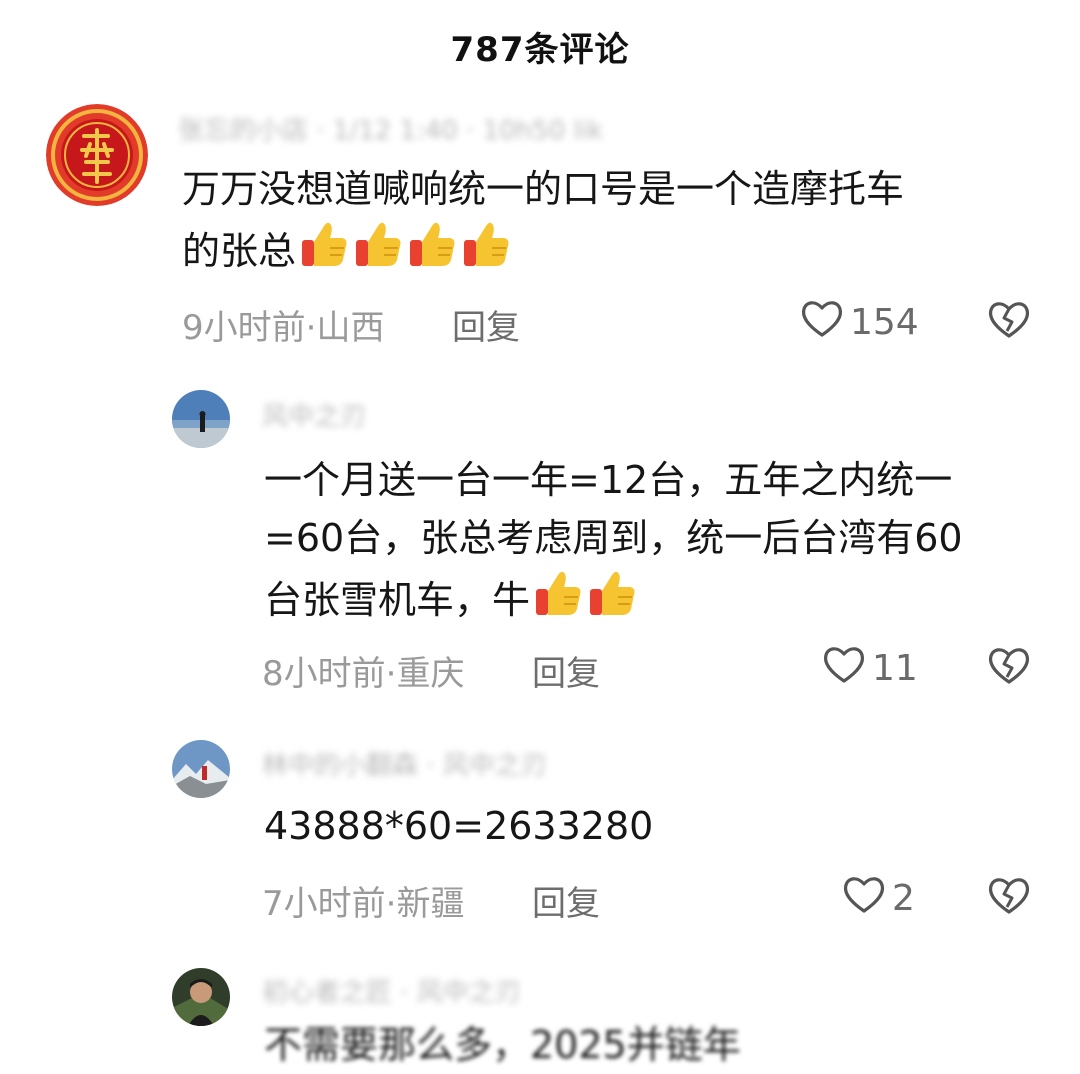  I want to click on comment-text-line: 43888*60=2633280, so click(459, 826).